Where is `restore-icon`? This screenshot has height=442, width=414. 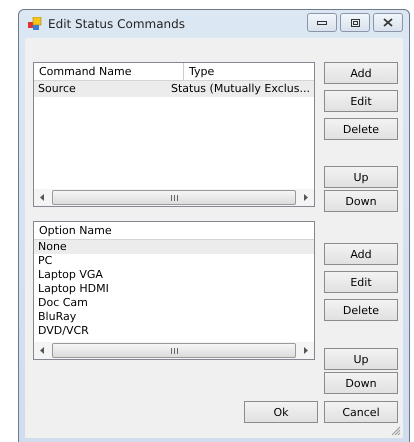
restore-icon is located at coordinates (355, 22).